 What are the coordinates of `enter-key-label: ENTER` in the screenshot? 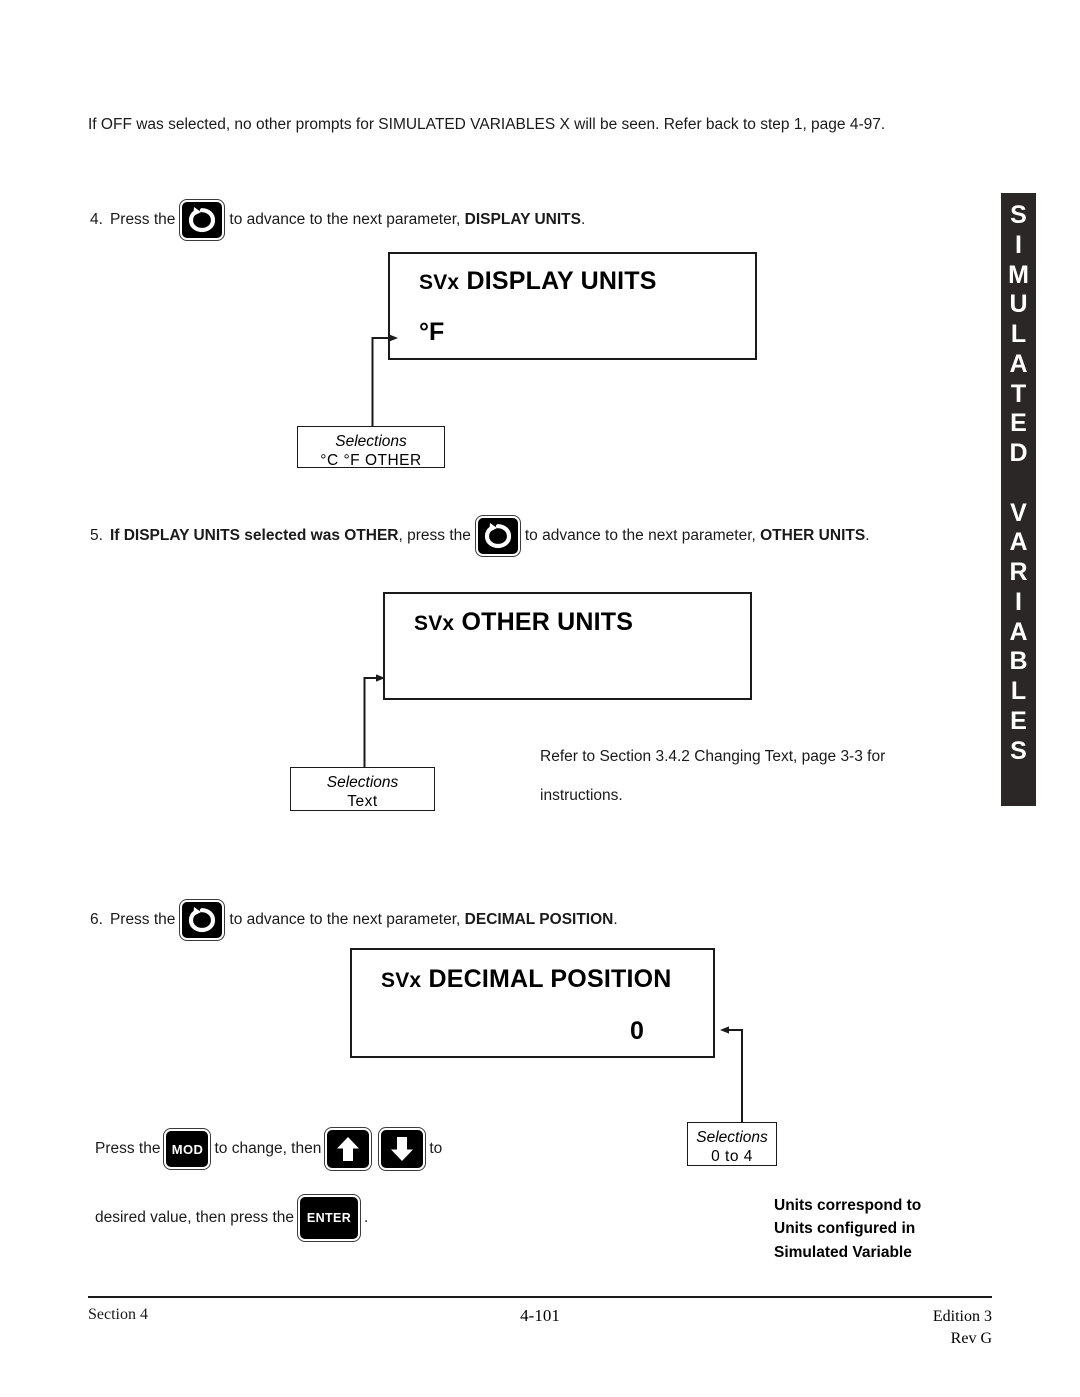 It's located at (329, 1217).